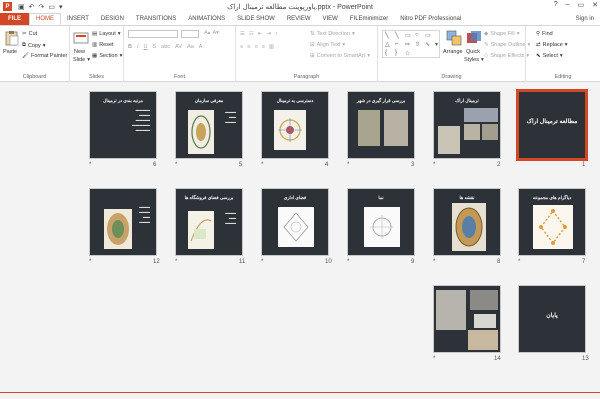 The image size is (600, 399). Describe the element at coordinates (103, 45) in the screenshot. I see `reset-button: ▥ Reset` at that location.